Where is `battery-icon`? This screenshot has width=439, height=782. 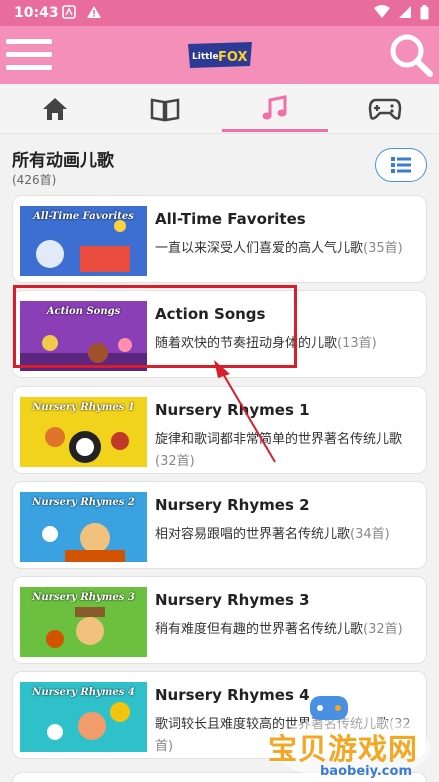
battery-icon is located at coordinates (424, 14).